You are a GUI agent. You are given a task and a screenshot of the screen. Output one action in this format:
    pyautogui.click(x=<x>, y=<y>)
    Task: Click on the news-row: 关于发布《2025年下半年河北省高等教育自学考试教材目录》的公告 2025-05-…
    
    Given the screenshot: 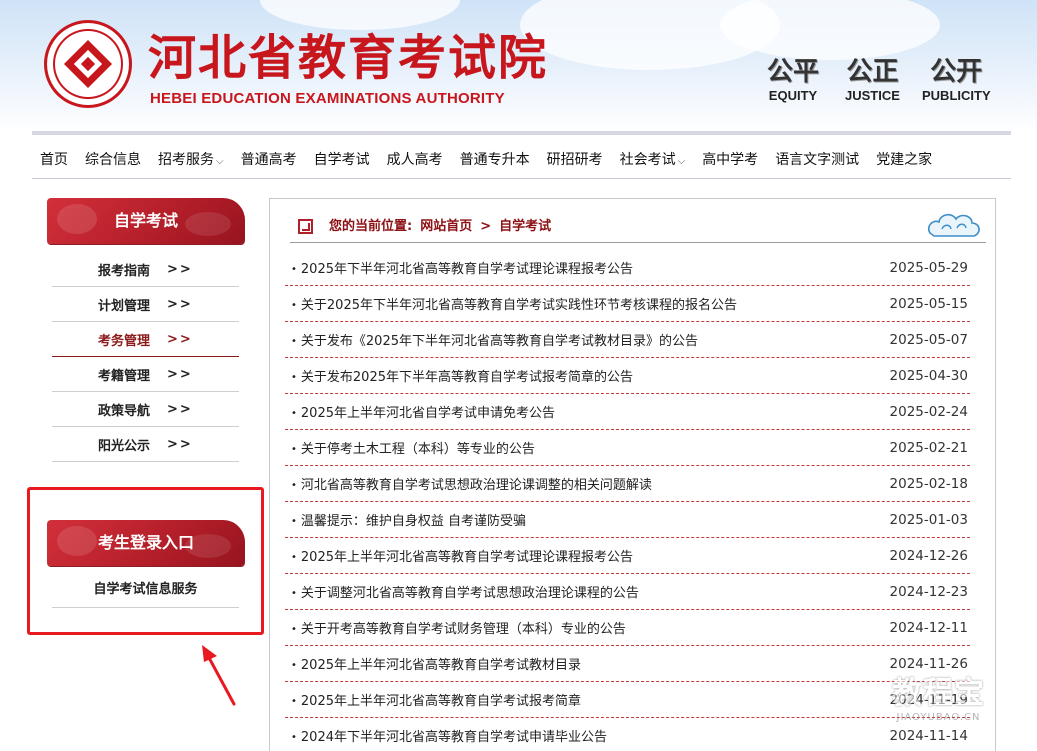 What is the action you would take?
    pyautogui.click(x=627, y=340)
    